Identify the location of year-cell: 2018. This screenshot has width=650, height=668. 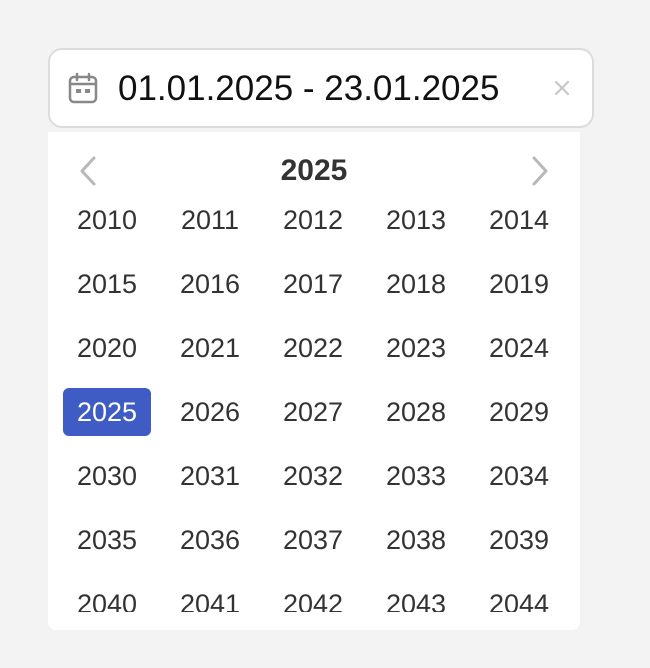
(416, 284).